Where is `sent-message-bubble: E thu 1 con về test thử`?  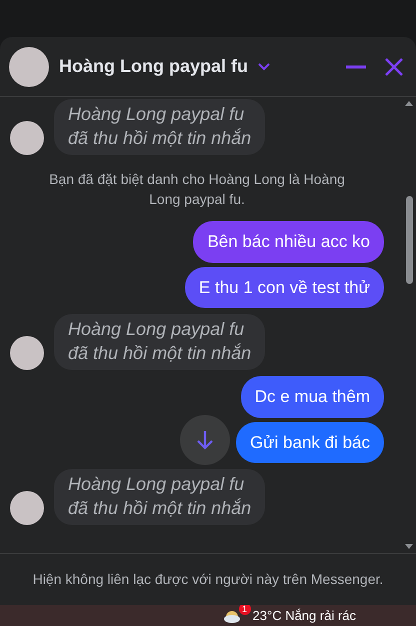
sent-message-bubble: E thu 1 con về test thử is located at coordinates (284, 287).